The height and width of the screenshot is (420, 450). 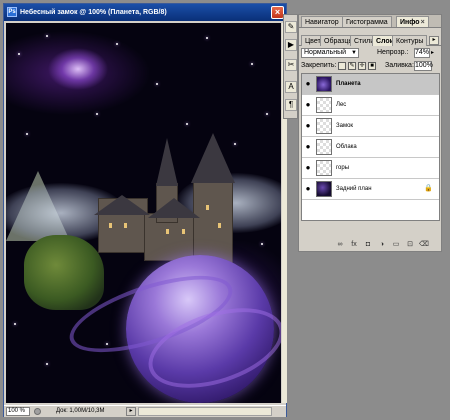 I want to click on opacity-label: Непрозр.:, so click(x=393, y=52).